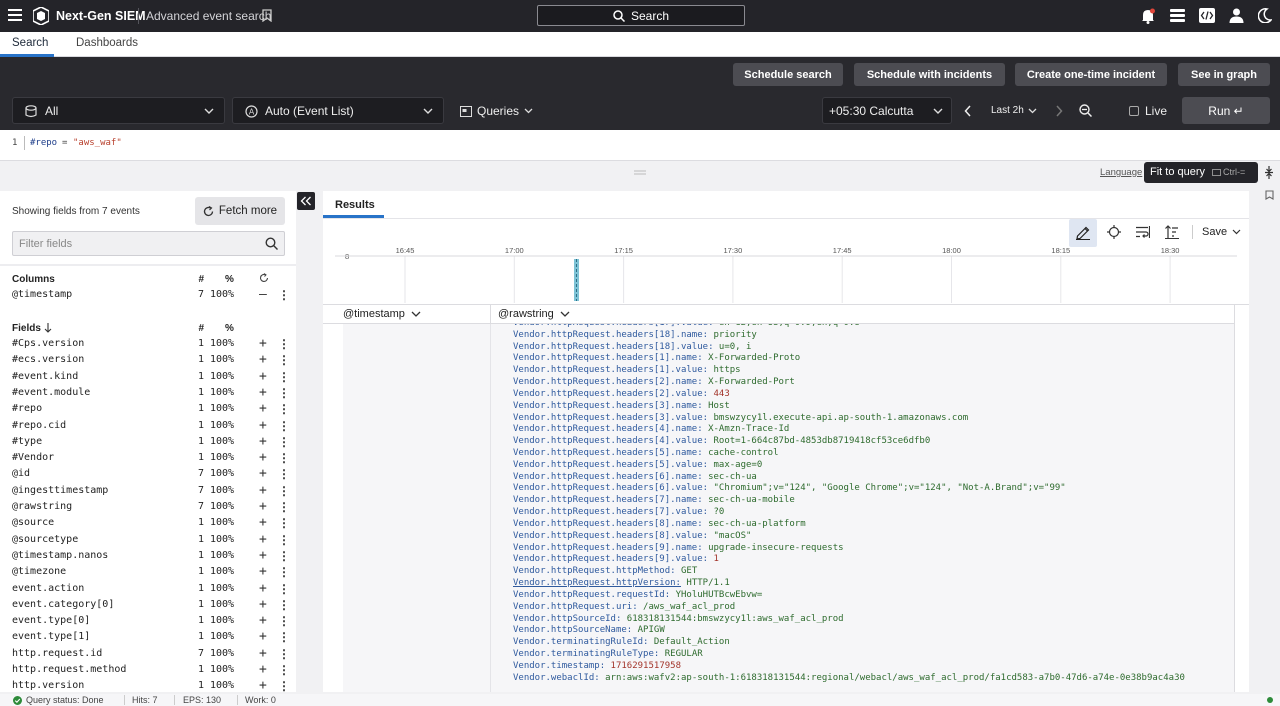 This screenshot has width=1280, height=706. What do you see at coordinates (640, 145) in the screenshot?
I see `query-editor: 1 #repo = "aws_waf"` at bounding box center [640, 145].